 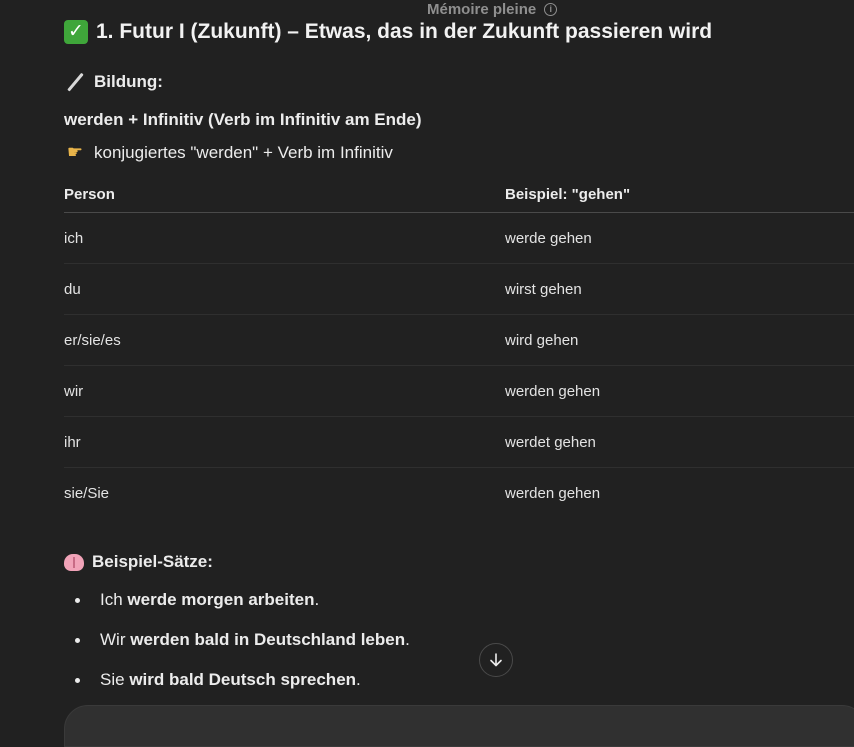 What do you see at coordinates (284, 442) in the screenshot?
I see `person-cell: ihr` at bounding box center [284, 442].